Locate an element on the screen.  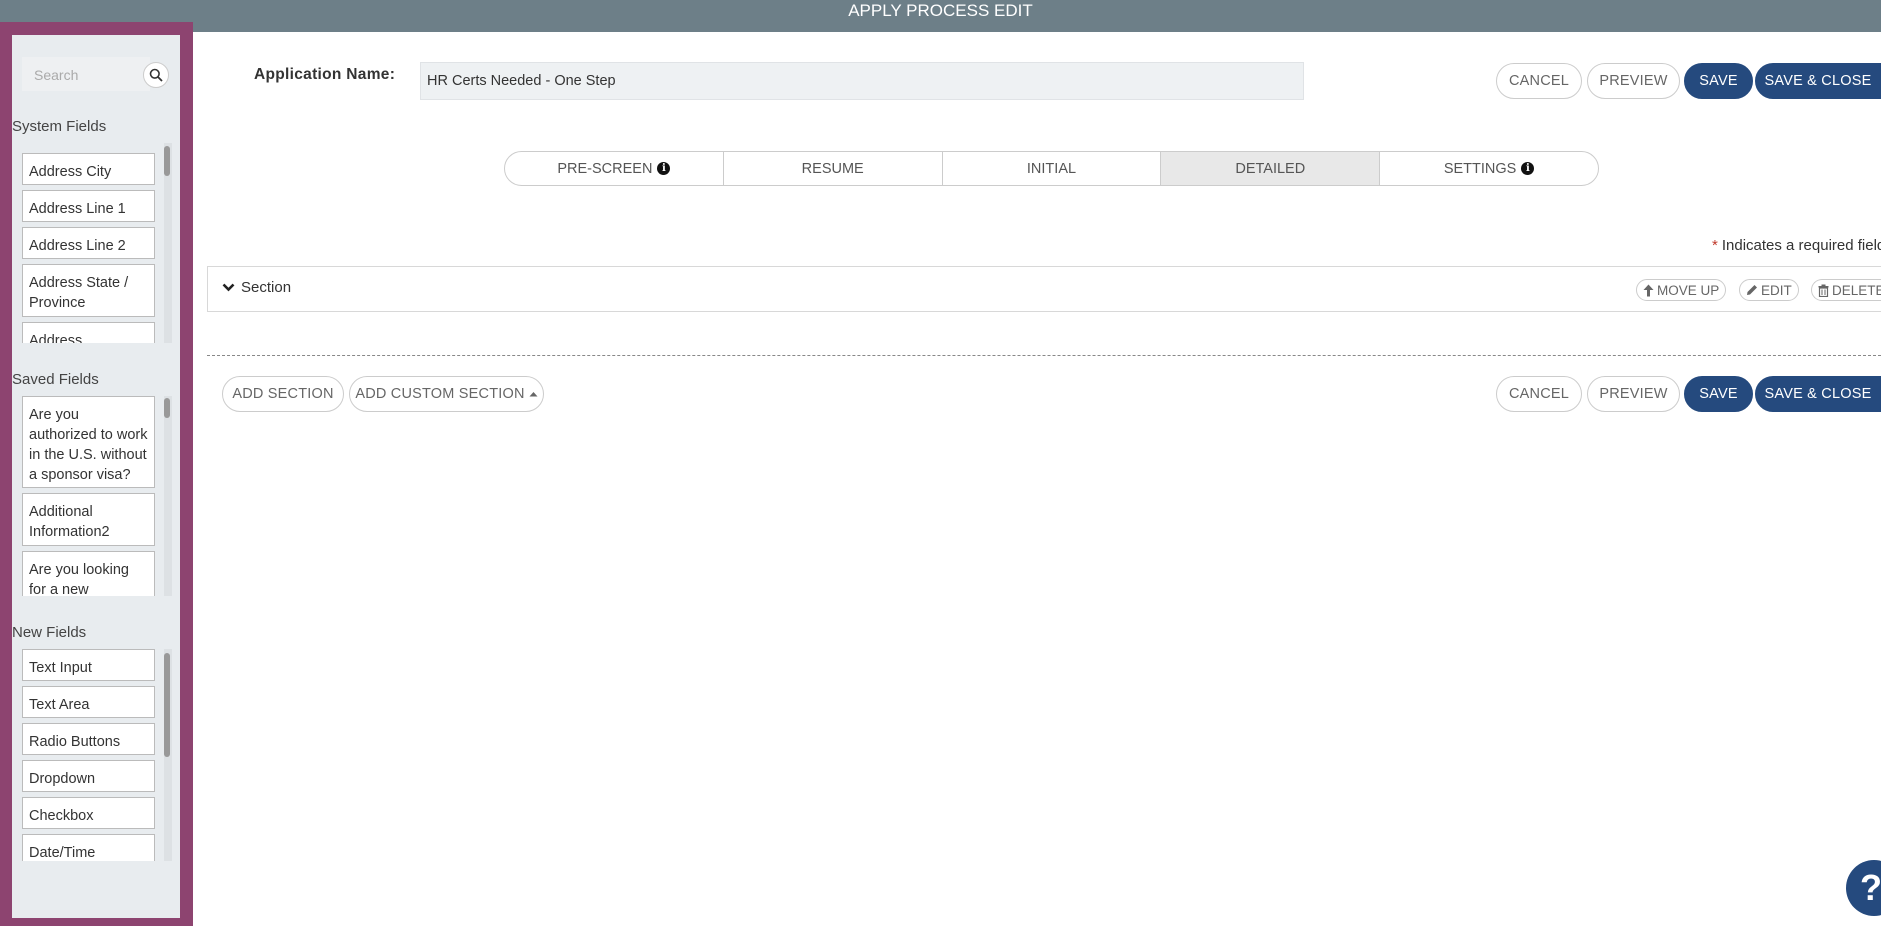
tab-resume: RESUME is located at coordinates (833, 168).